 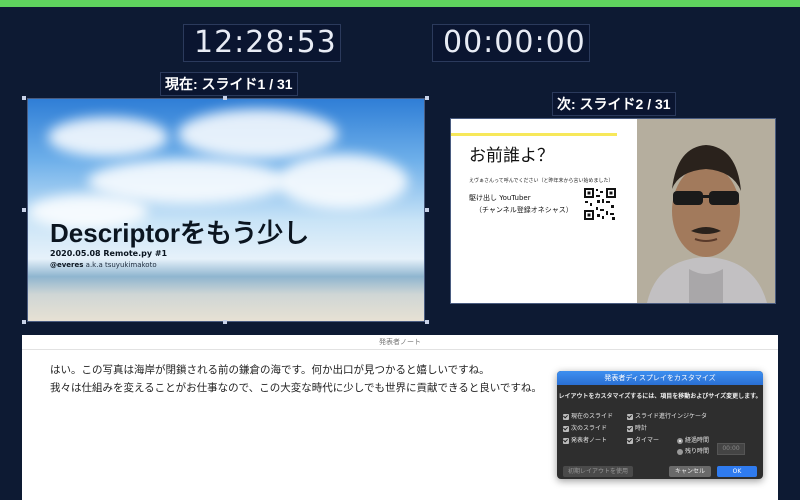 I want to click on notes-header: 発表者ノート, so click(x=400, y=342).